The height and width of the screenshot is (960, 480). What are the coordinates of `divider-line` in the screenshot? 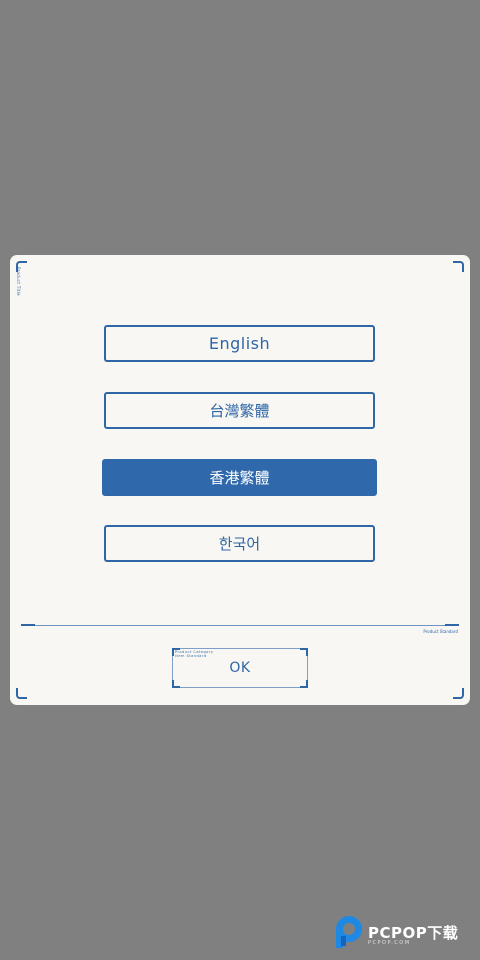 It's located at (240, 625).